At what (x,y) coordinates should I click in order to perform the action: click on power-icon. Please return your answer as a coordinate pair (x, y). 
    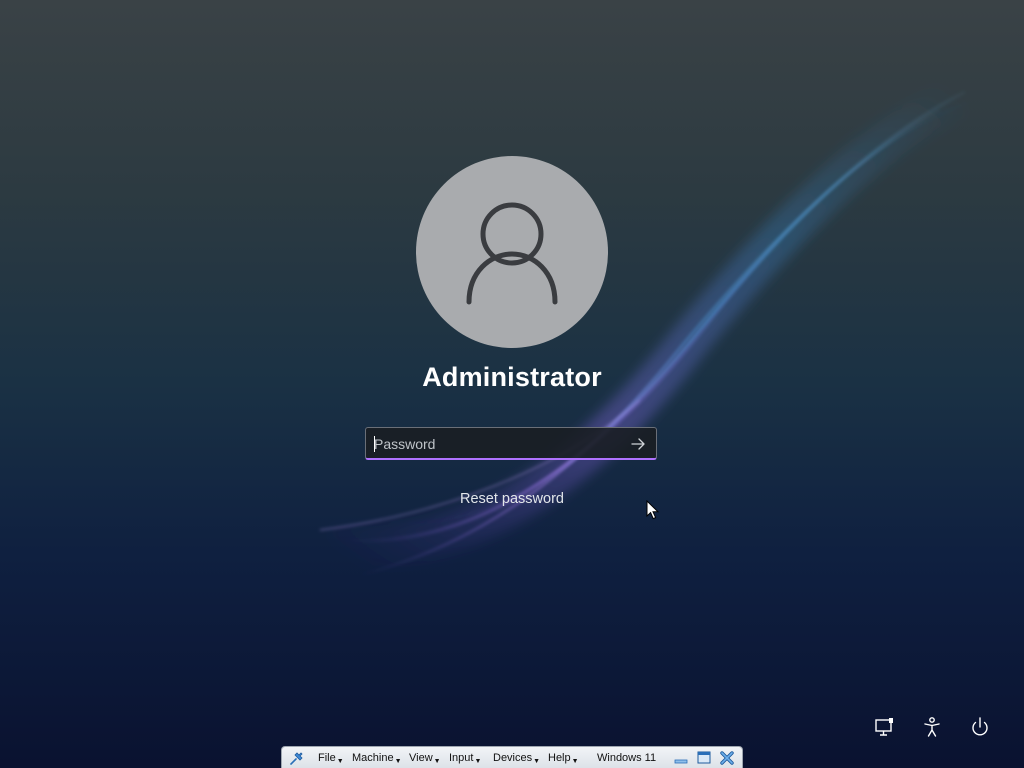
    Looking at the image, I should click on (980, 727).